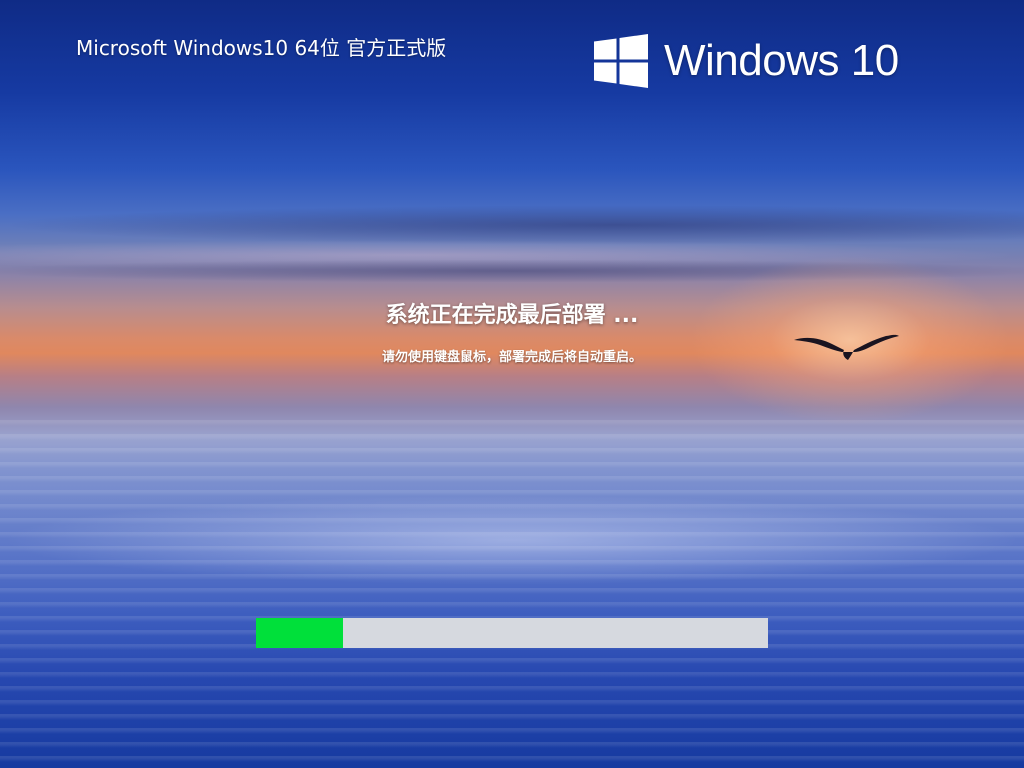  I want to click on windows-brand: Windows 10, so click(746, 61).